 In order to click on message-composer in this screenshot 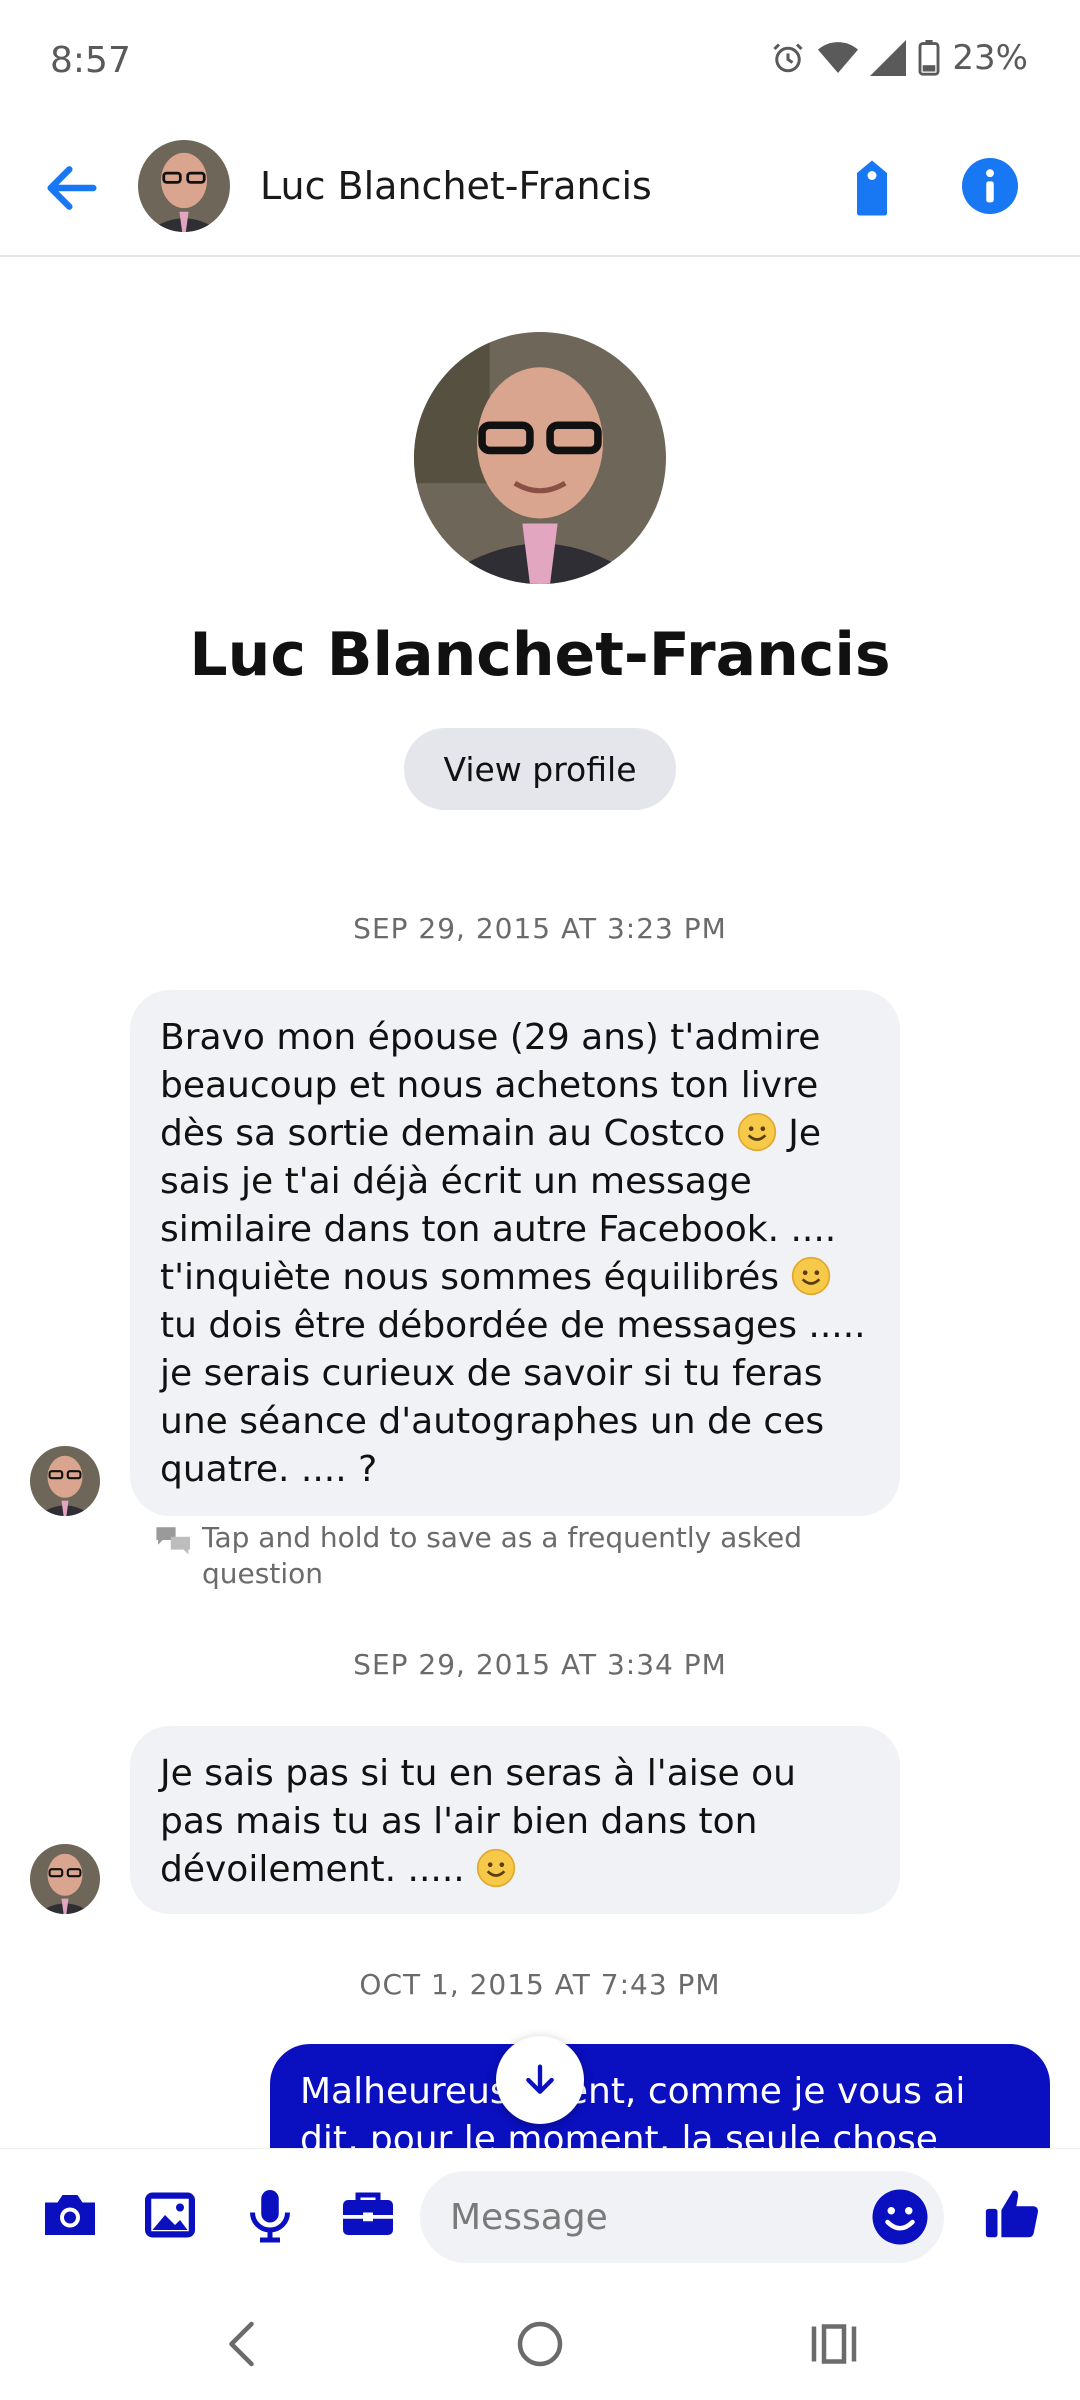, I will do `click(540, 2218)`.